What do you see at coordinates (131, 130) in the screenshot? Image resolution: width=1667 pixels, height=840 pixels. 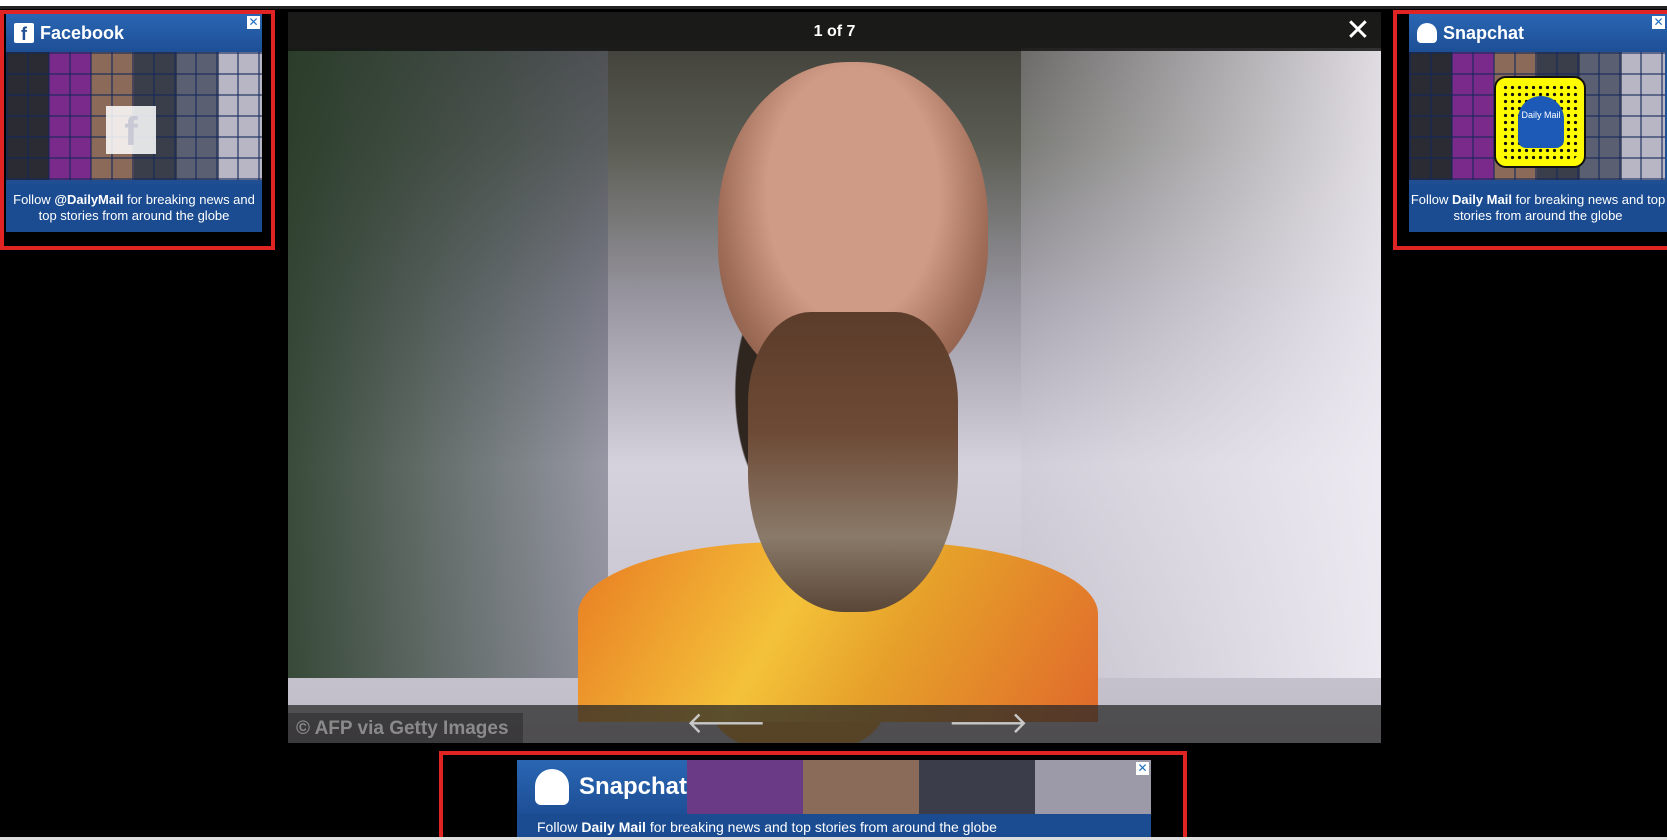 I see `facebook-logo-icon: f` at bounding box center [131, 130].